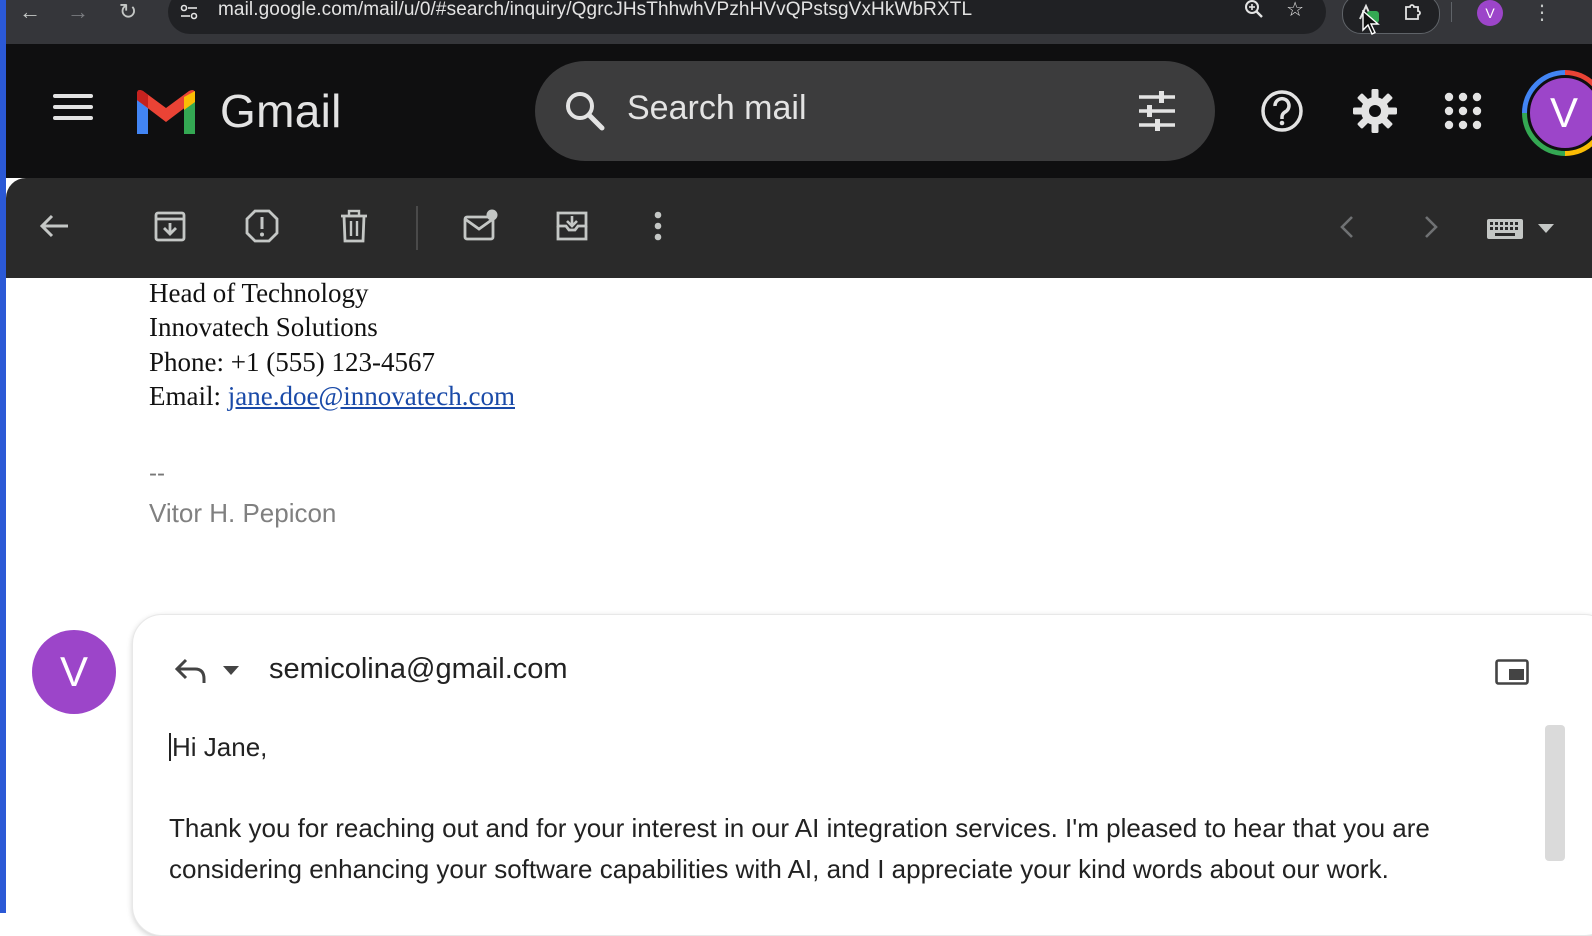 The height and width of the screenshot is (936, 1592). I want to click on sender-signature-name: Vitor H. Pepicon, so click(243, 513).